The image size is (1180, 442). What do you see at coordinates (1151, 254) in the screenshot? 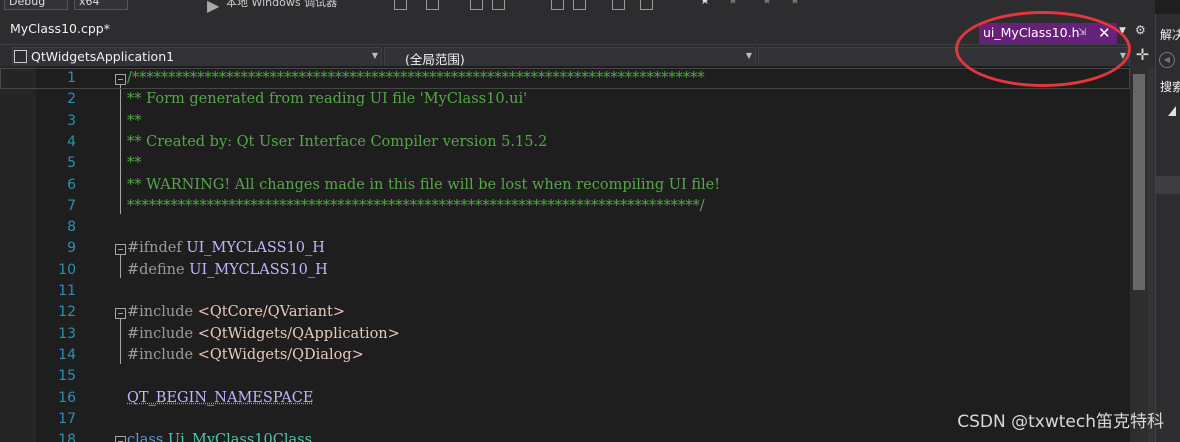
I see `scrollbar-map-strip` at bounding box center [1151, 254].